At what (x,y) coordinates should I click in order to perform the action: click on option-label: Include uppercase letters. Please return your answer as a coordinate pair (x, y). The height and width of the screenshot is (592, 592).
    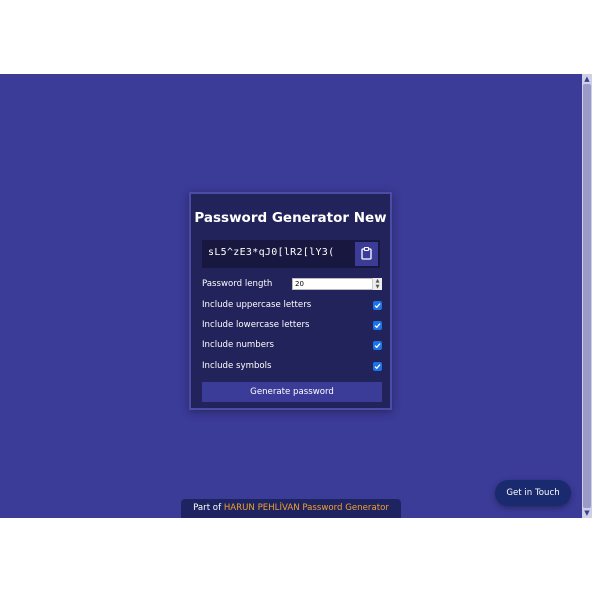
    Looking at the image, I should click on (257, 305).